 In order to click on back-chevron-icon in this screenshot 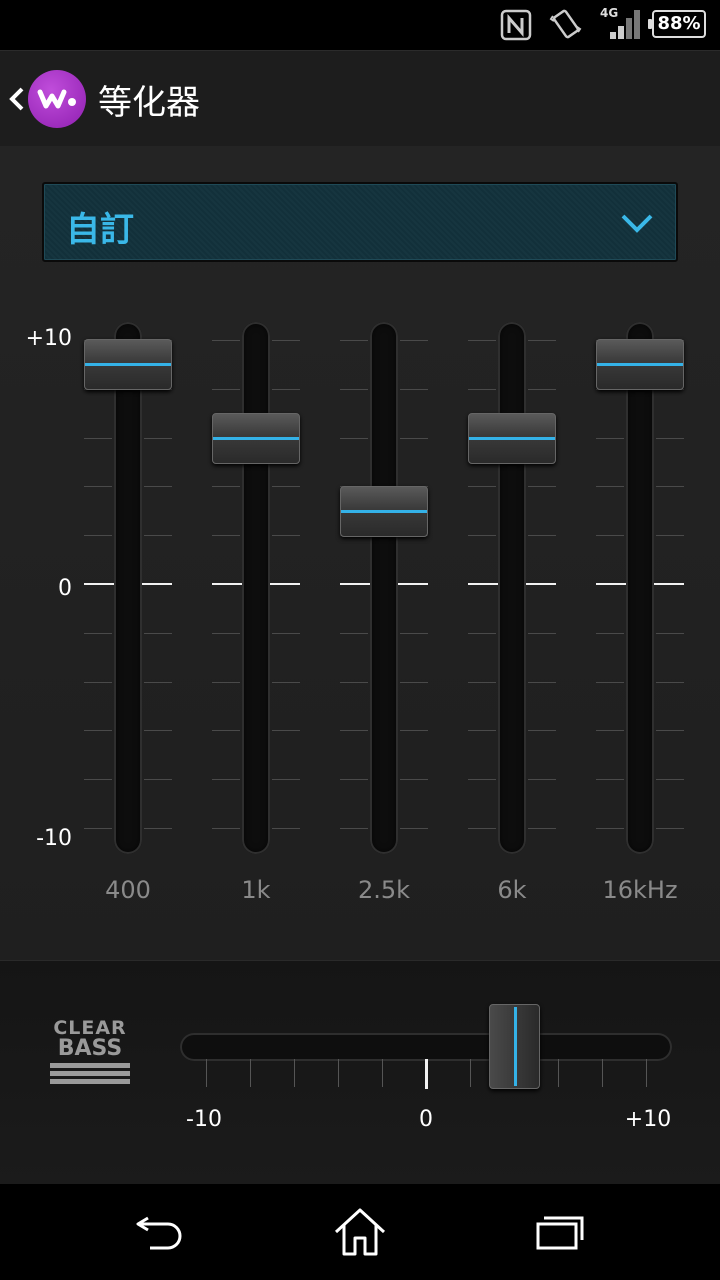, I will do `click(17, 99)`.